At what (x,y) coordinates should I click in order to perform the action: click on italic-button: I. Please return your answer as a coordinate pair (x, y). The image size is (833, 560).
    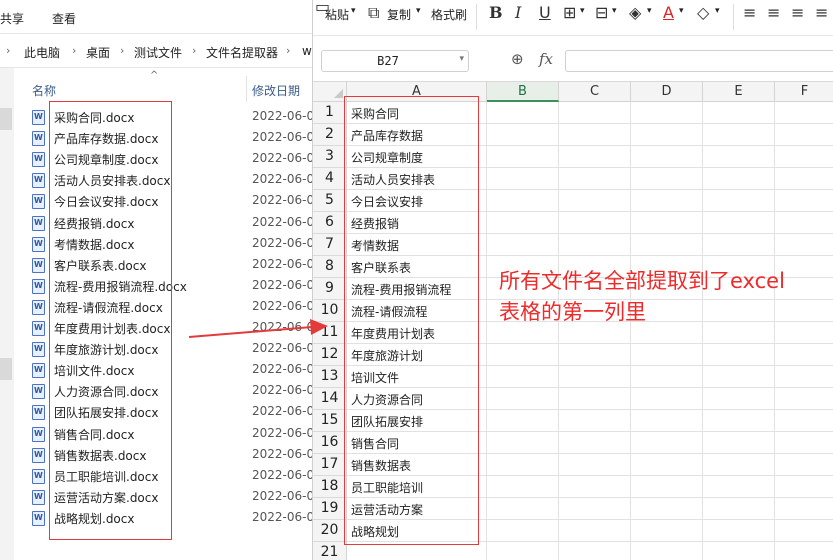
    Looking at the image, I should click on (518, 12).